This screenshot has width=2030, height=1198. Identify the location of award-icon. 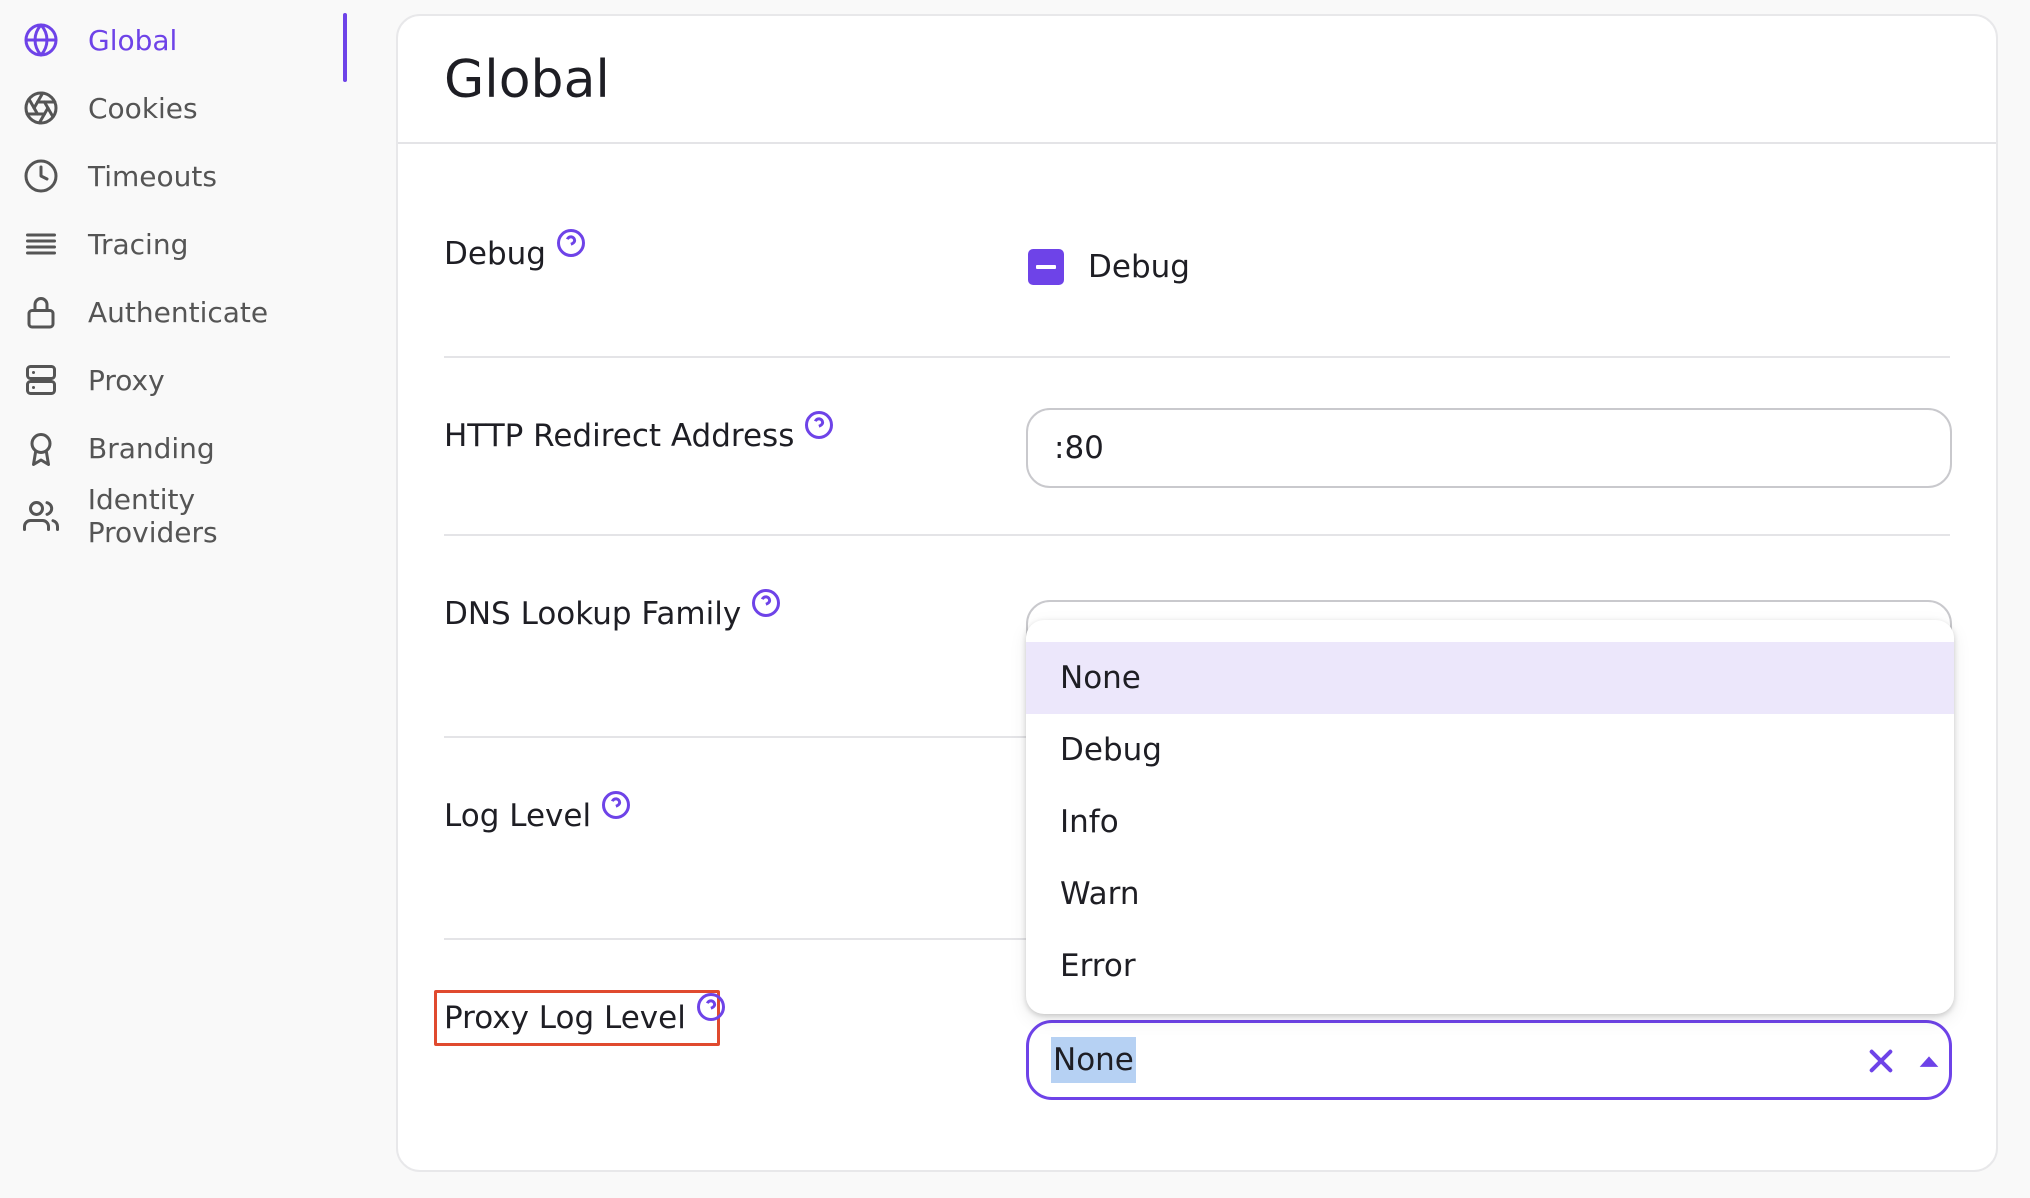
(41, 448).